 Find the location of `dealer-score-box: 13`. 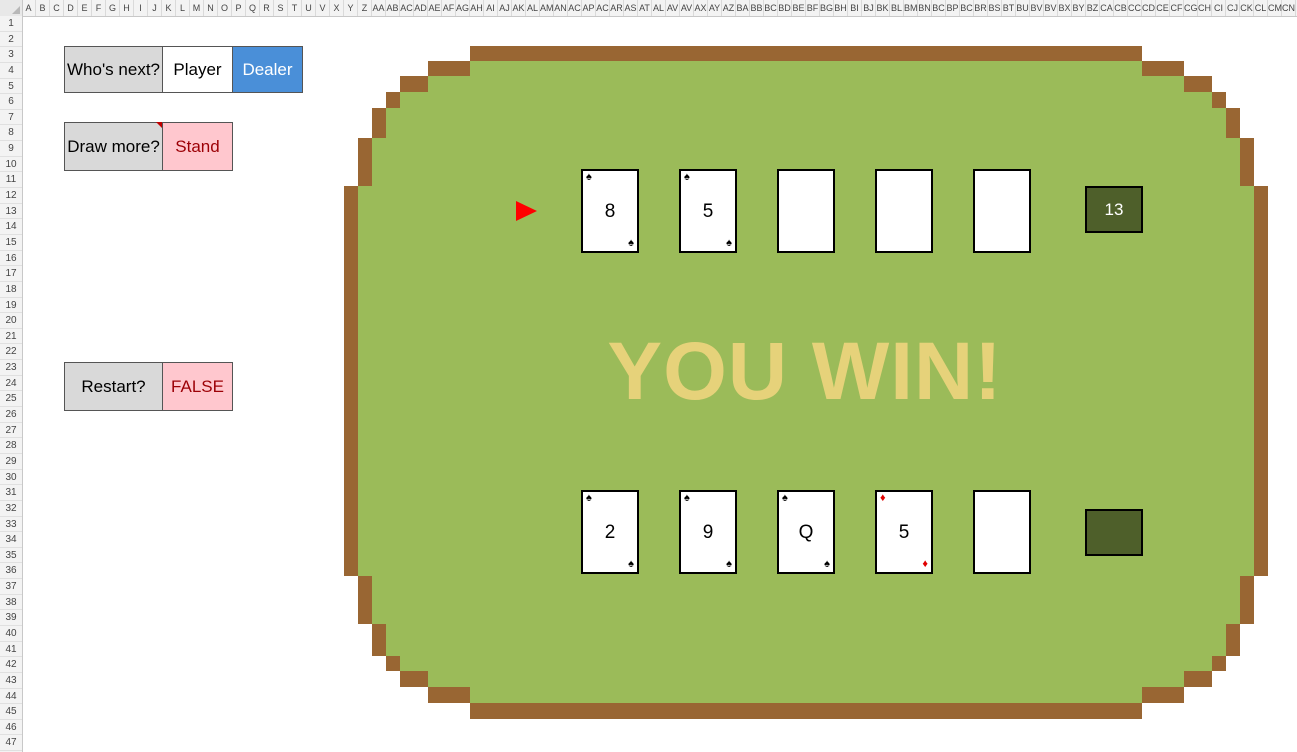

dealer-score-box: 13 is located at coordinates (1114, 209).